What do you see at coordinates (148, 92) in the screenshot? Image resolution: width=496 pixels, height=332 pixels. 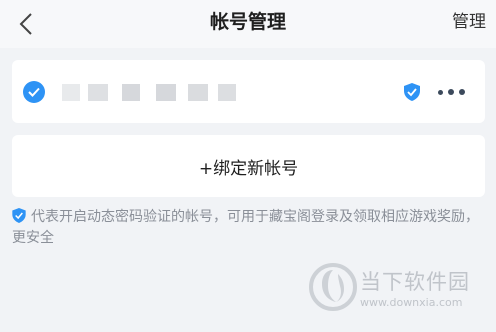 I see `masked-account-name` at bounding box center [148, 92].